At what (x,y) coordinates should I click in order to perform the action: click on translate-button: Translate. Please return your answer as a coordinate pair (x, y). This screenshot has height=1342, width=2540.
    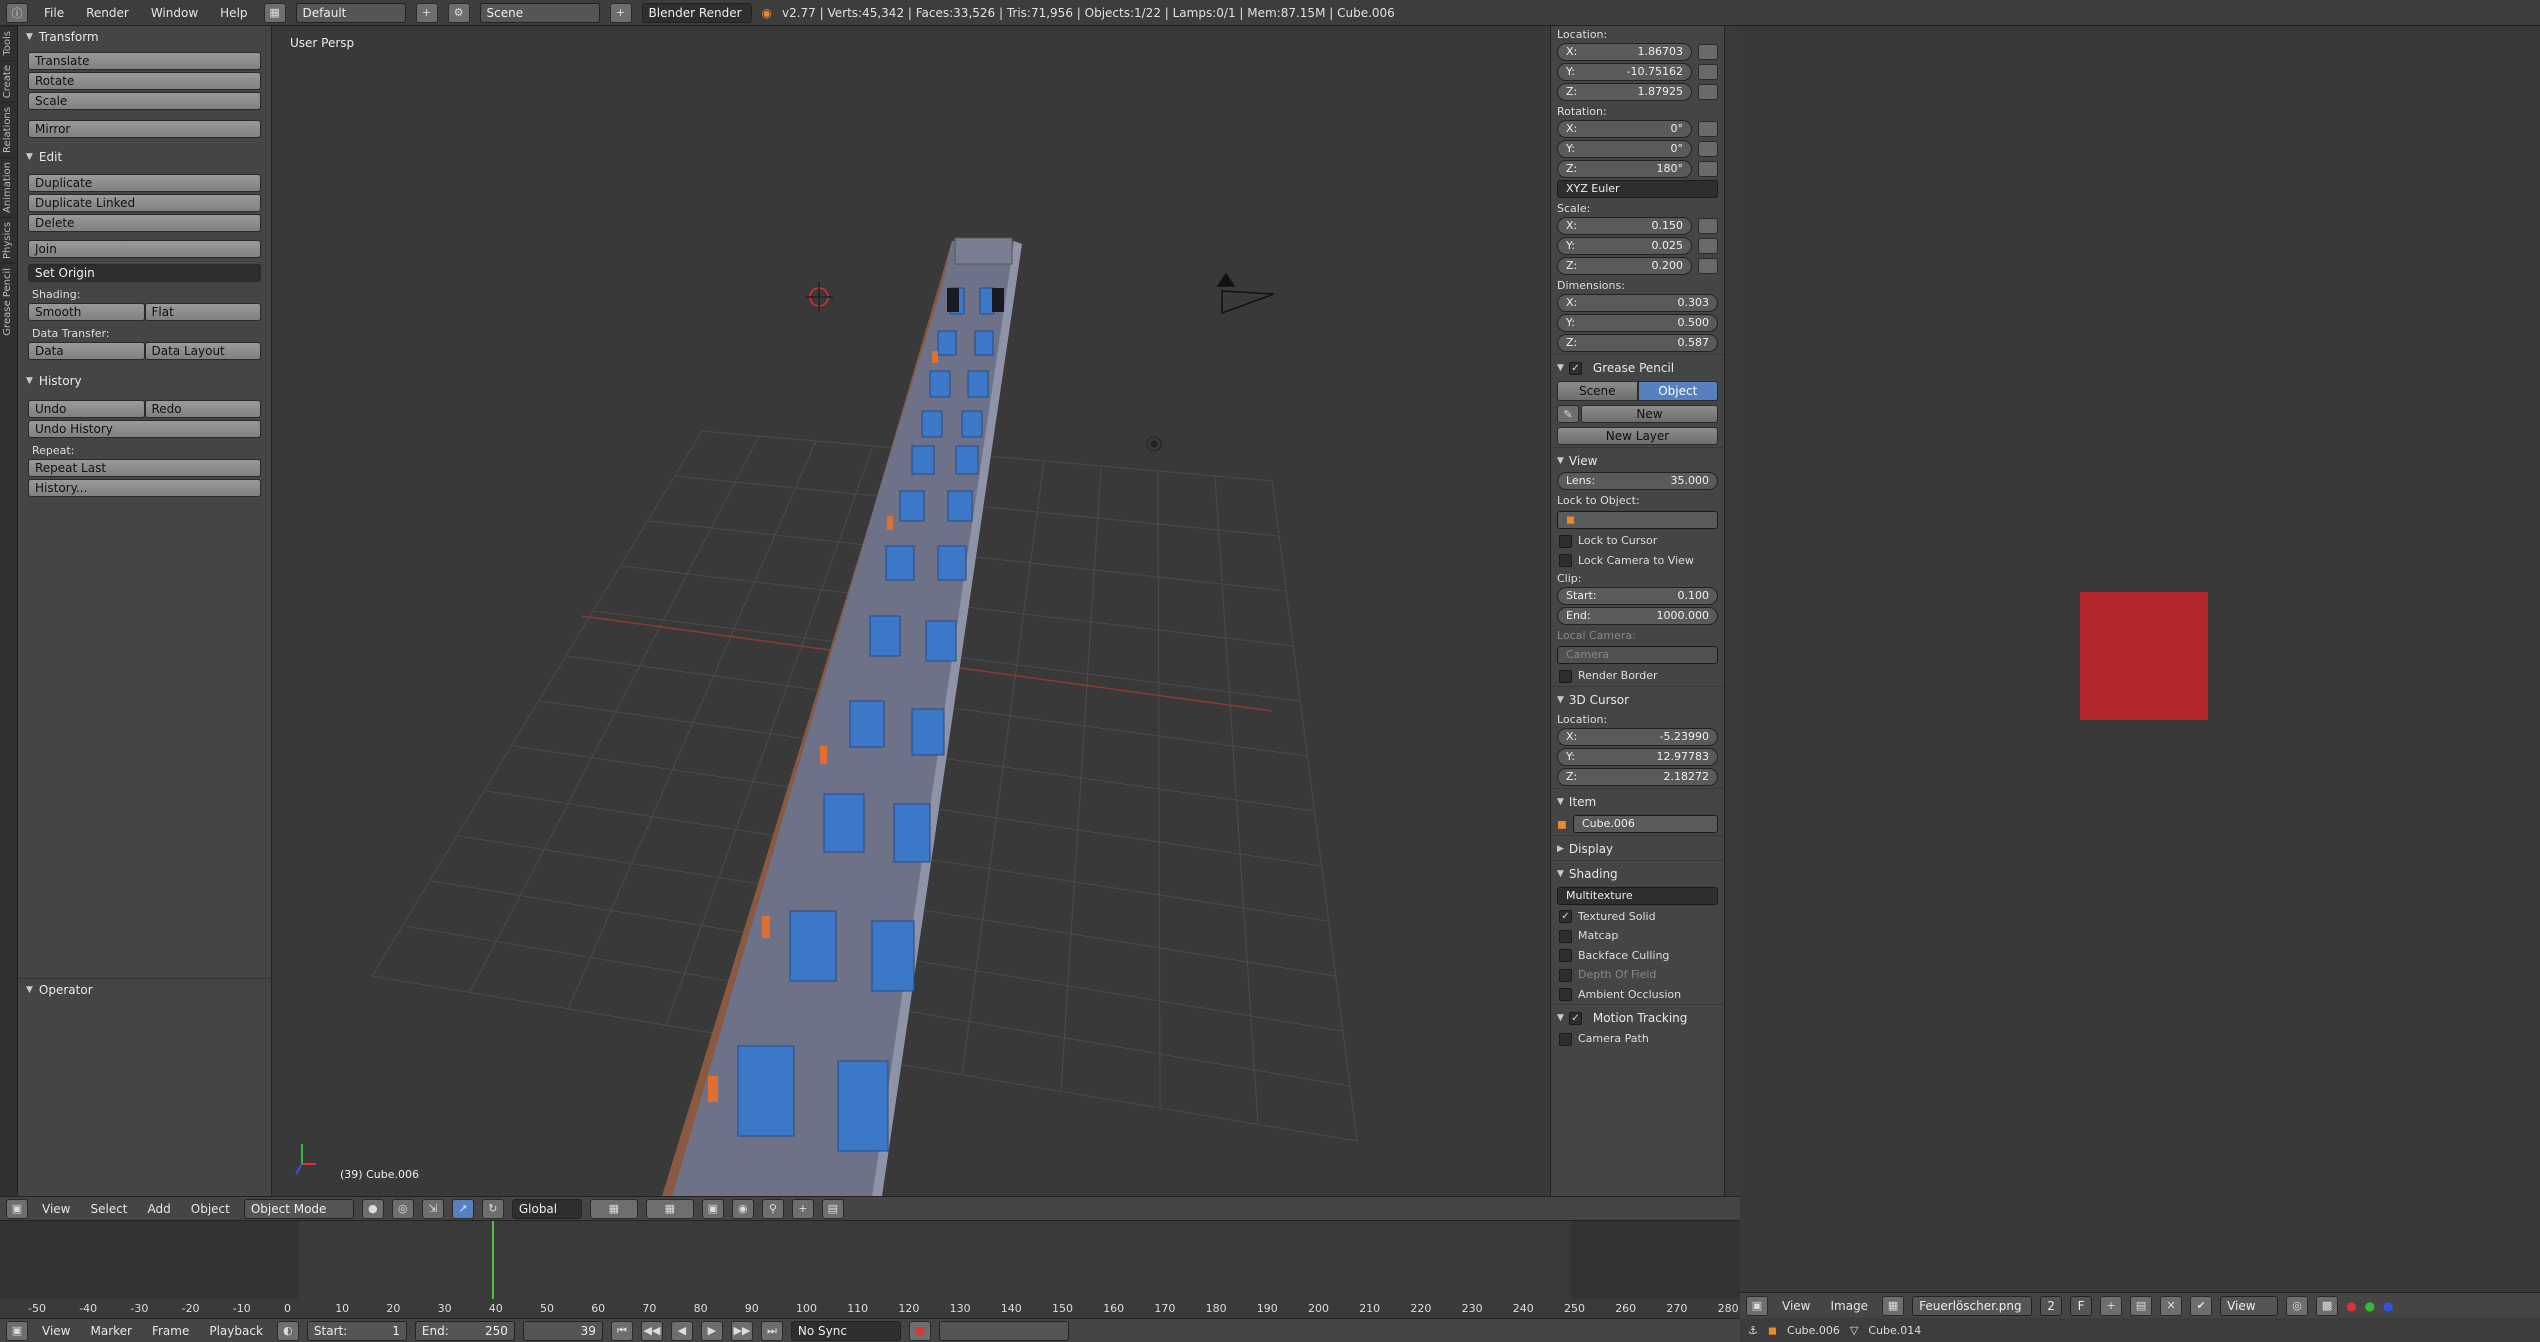
    Looking at the image, I should click on (144, 61).